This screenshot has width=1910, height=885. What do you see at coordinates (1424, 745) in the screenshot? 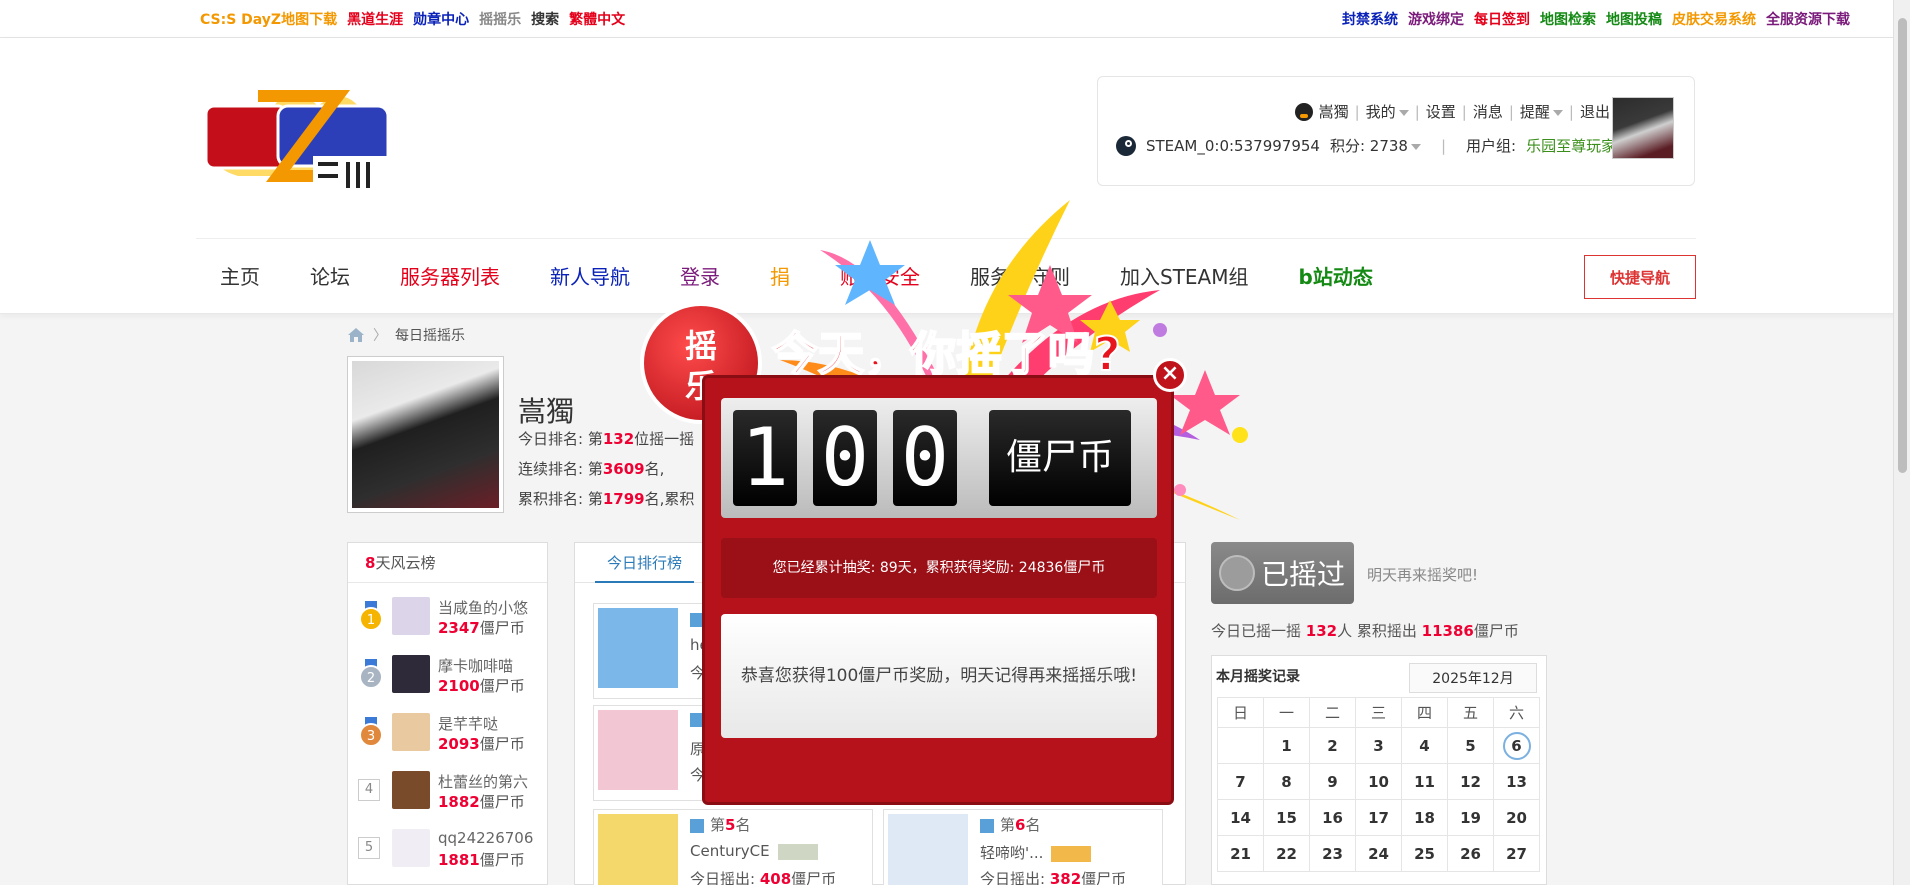
I see `calendar-day: 4` at bounding box center [1424, 745].